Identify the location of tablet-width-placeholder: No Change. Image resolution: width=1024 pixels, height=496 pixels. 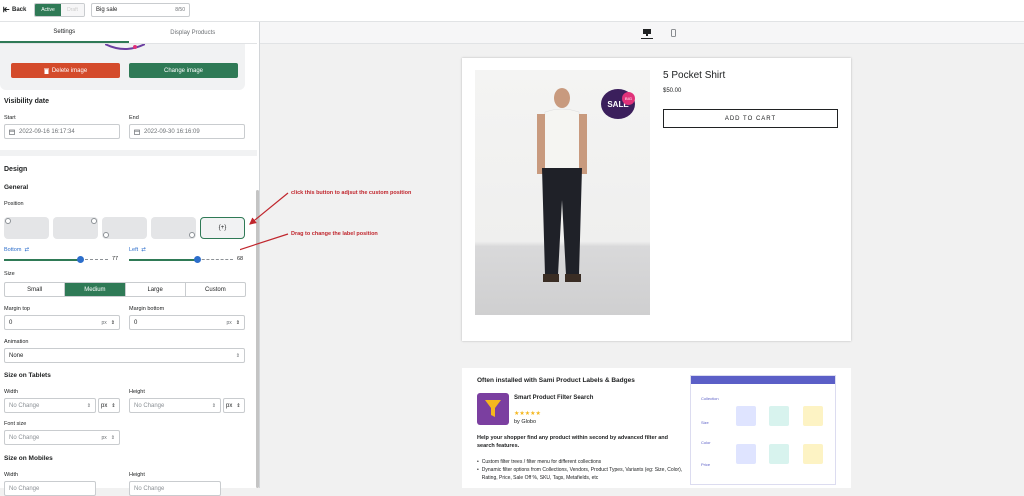
(24, 405).